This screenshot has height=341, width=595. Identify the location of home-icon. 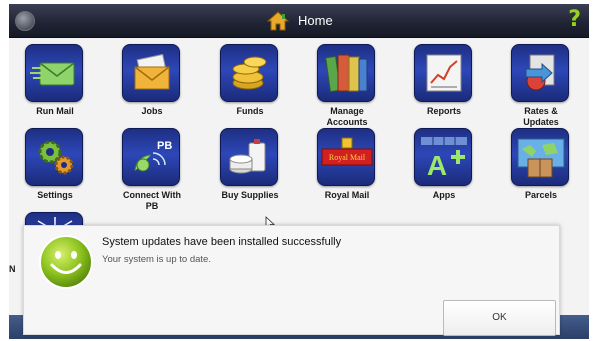
(278, 21).